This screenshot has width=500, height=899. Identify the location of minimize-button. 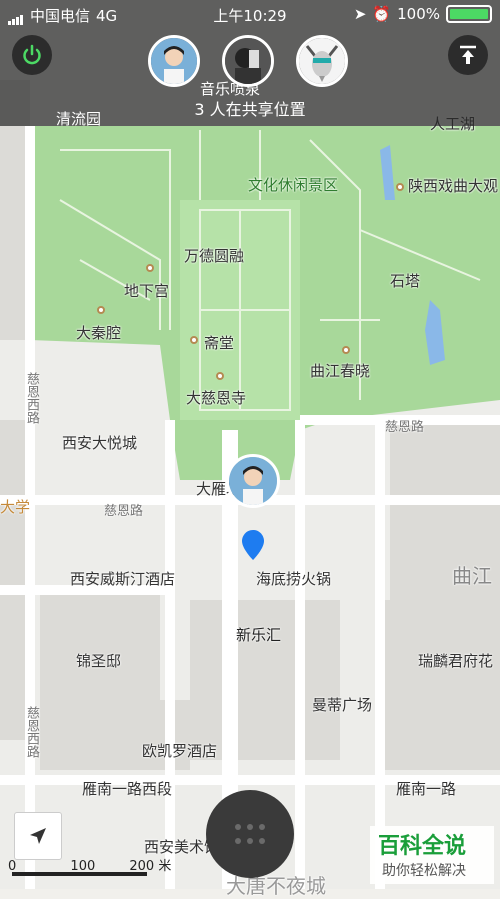
(468, 55).